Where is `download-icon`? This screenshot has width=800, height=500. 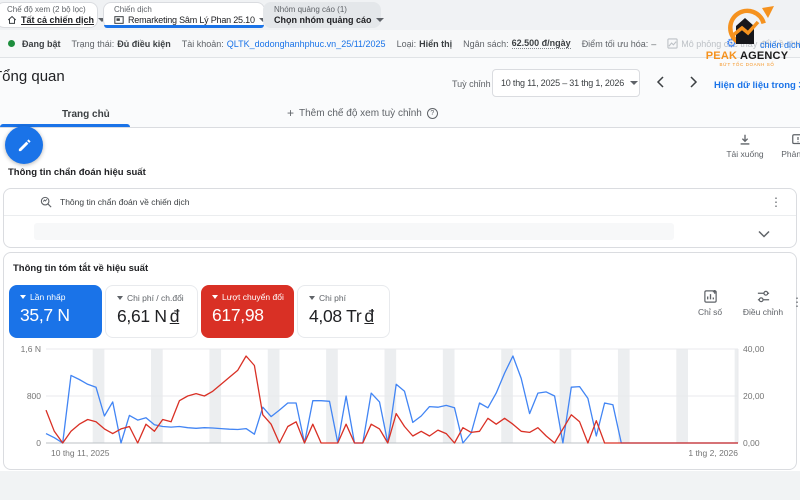 download-icon is located at coordinates (745, 139).